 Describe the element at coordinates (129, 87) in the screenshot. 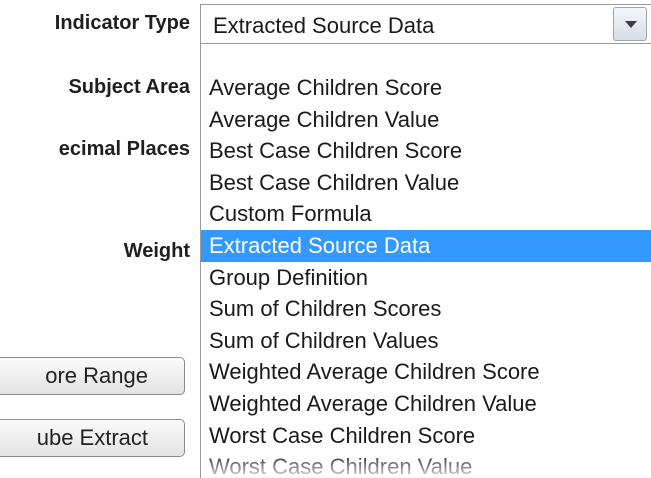

I see `subject-area-label: Subject Area` at that location.